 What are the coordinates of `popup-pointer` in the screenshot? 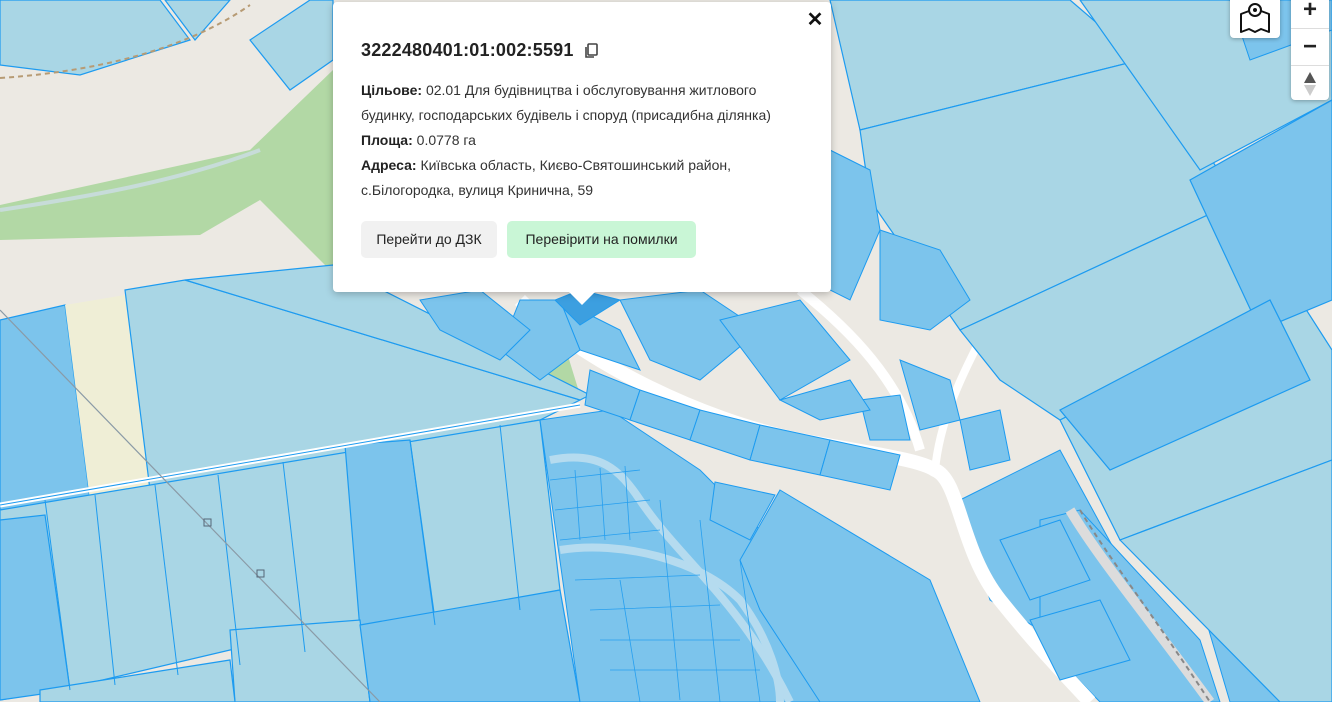 It's located at (582, 298).